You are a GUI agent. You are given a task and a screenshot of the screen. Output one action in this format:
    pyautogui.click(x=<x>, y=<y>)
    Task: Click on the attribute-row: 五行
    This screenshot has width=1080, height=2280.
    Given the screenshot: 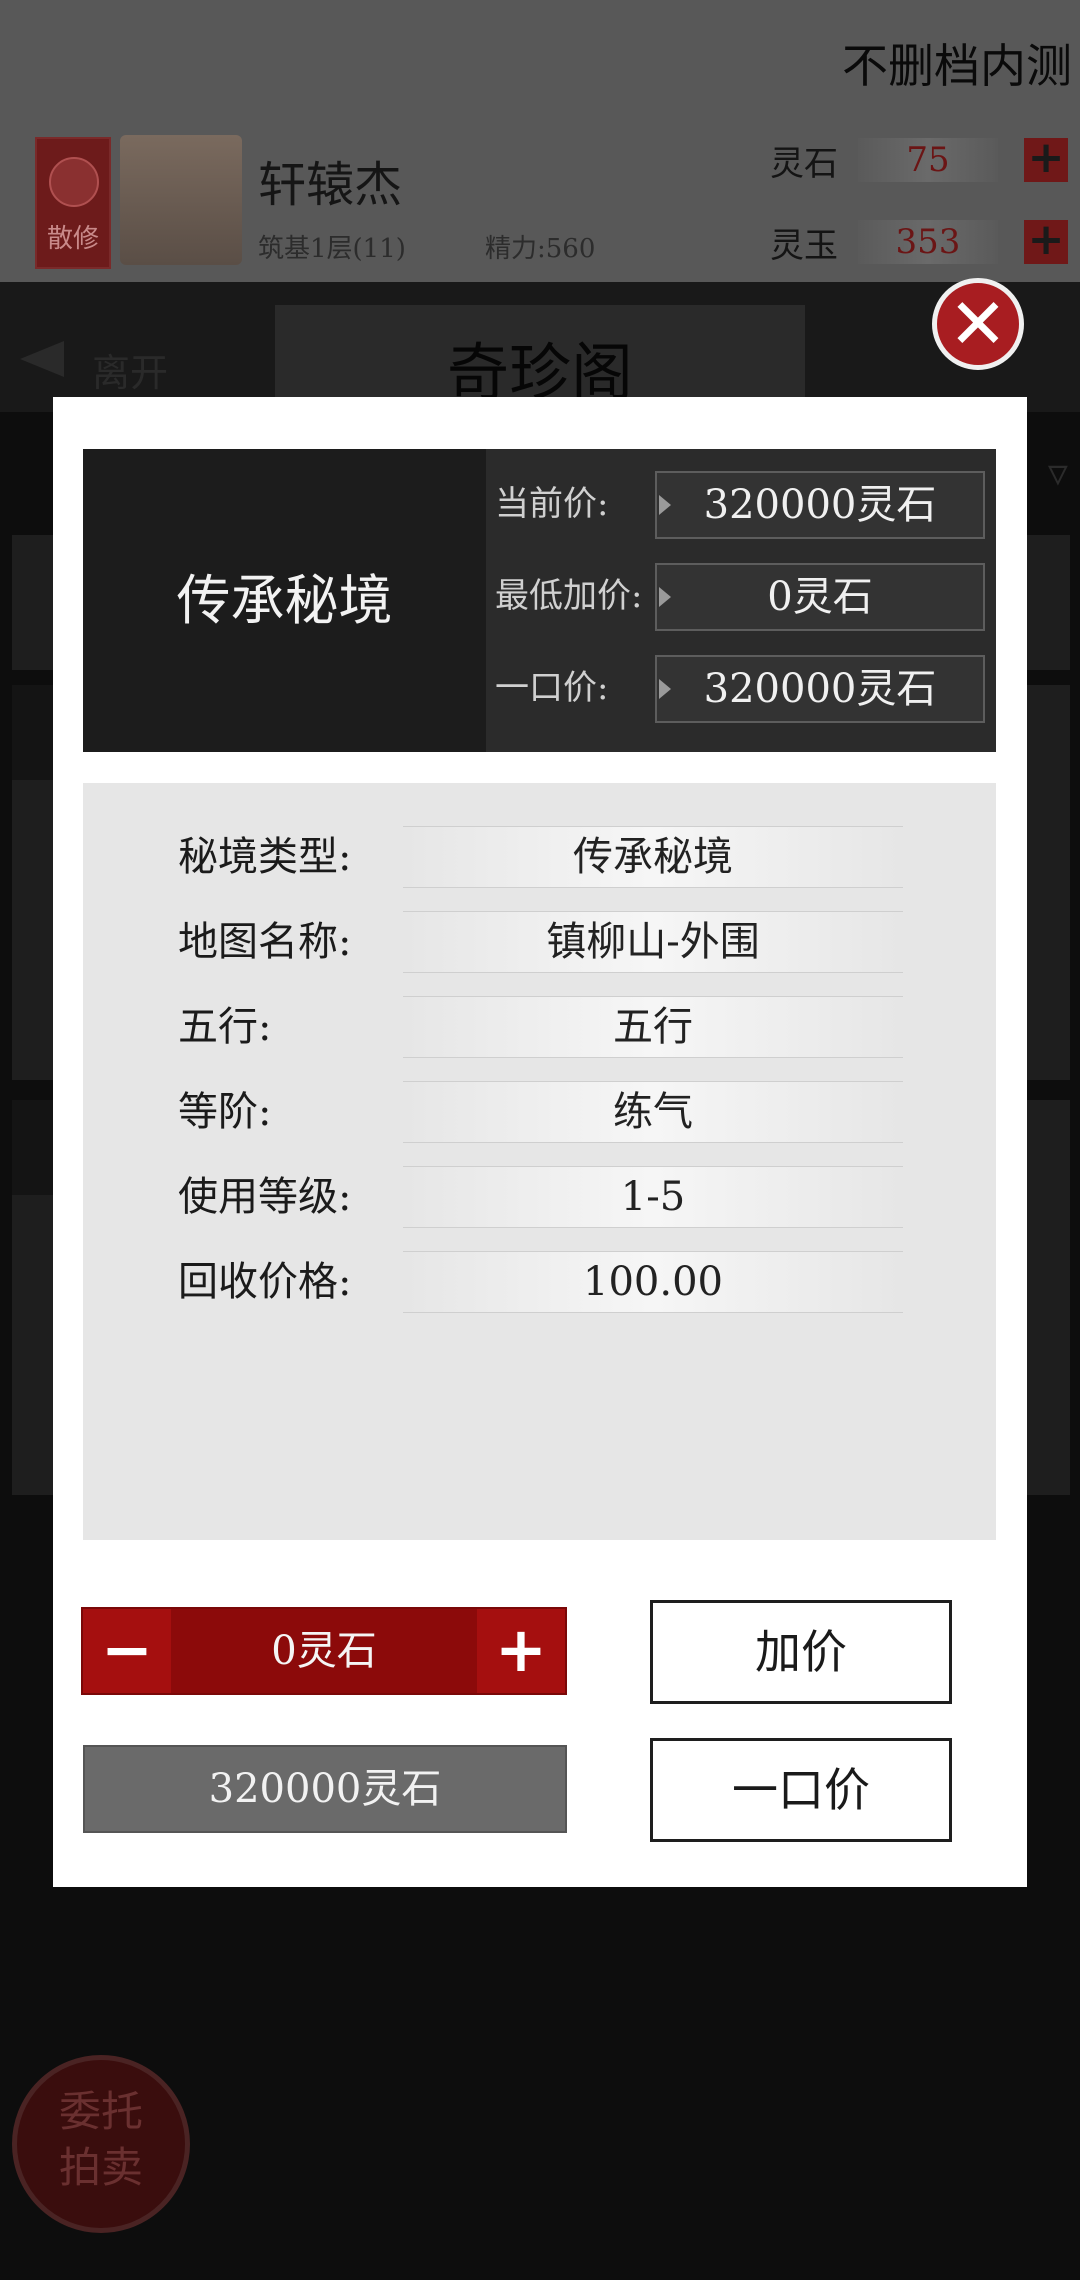 What is the action you would take?
    pyautogui.click(x=539, y=1027)
    